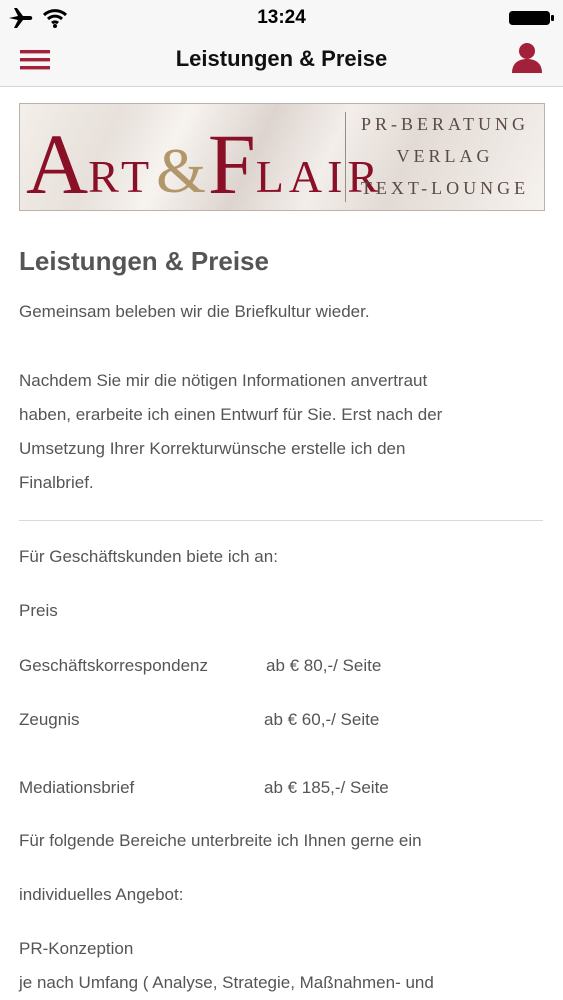 The width and height of the screenshot is (563, 1000). Describe the element at coordinates (281, 58) in the screenshot. I see `page-title: Leistungen & Preise` at that location.